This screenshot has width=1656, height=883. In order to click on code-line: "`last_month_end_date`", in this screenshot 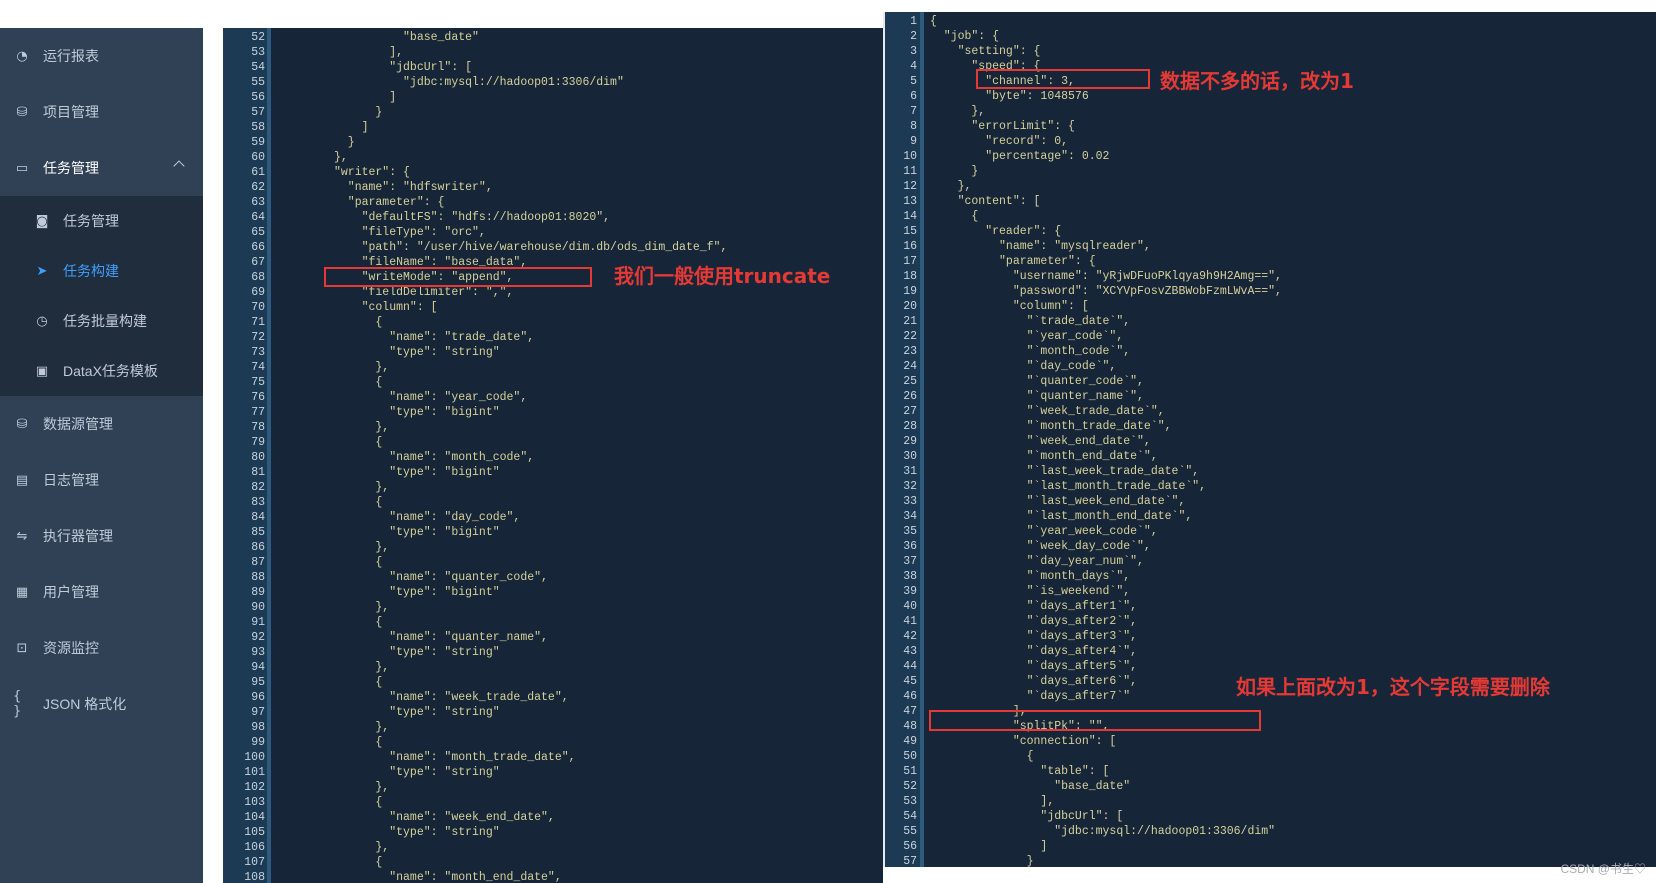, I will do `click(1061, 516)`.